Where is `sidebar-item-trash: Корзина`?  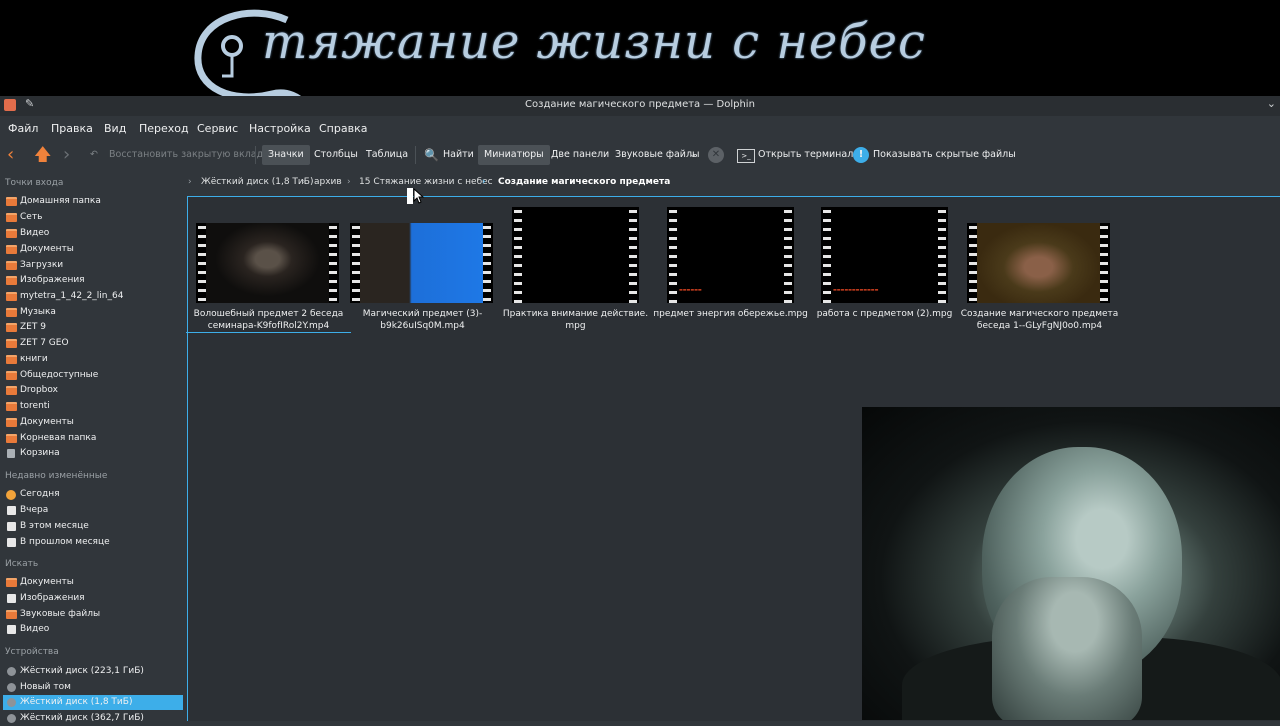 sidebar-item-trash: Корзина is located at coordinates (93, 453).